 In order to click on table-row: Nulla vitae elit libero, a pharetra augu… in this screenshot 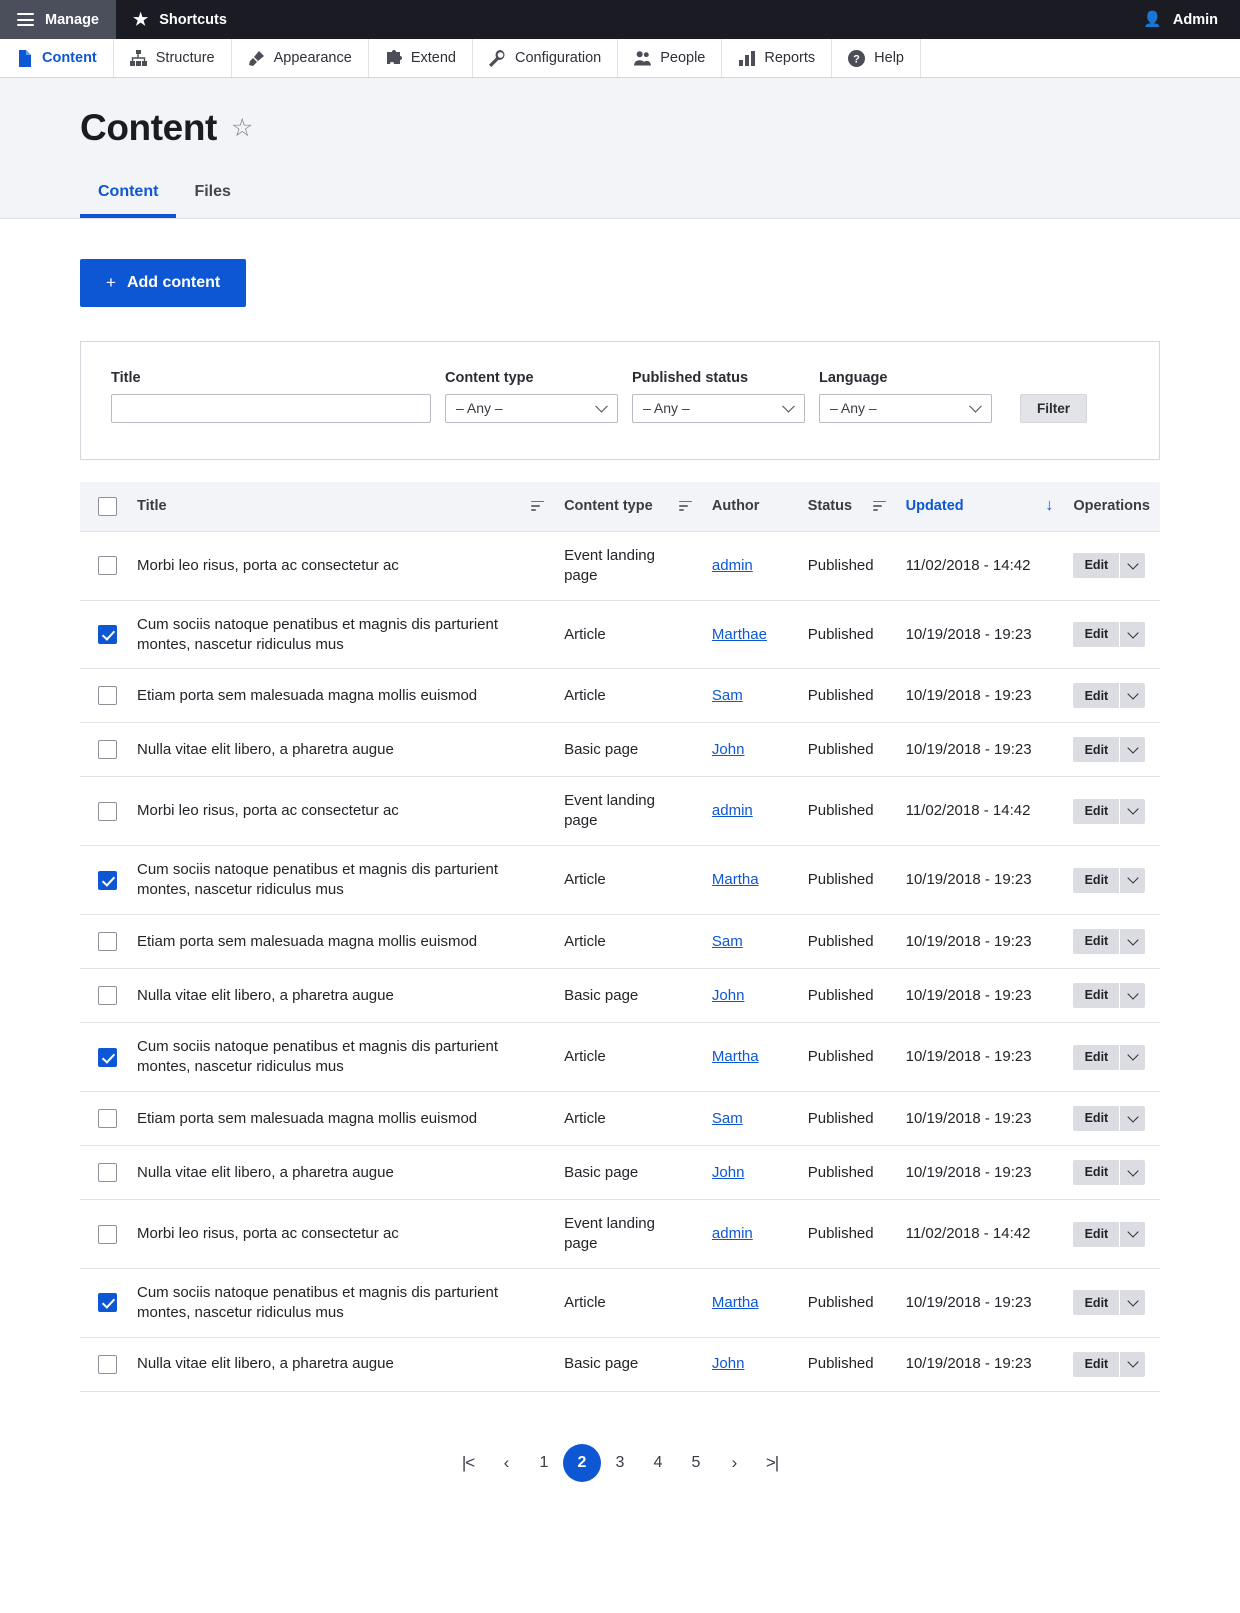, I will do `click(620, 750)`.